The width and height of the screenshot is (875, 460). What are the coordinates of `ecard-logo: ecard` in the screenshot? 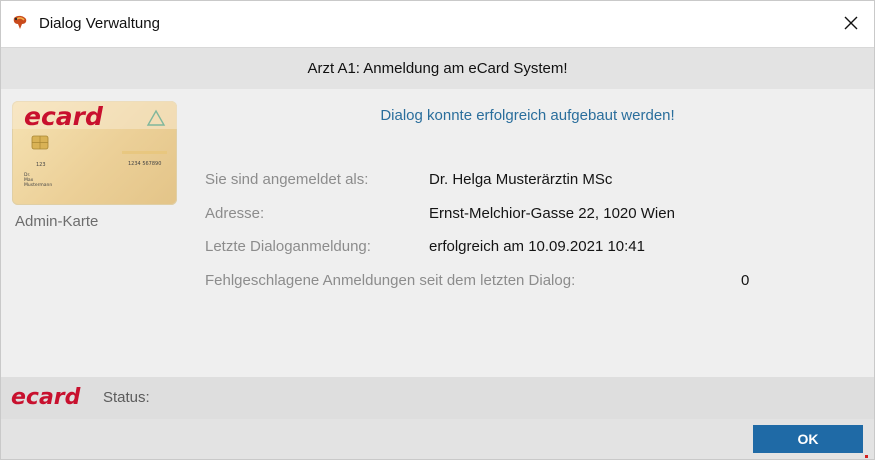 It's located at (46, 397).